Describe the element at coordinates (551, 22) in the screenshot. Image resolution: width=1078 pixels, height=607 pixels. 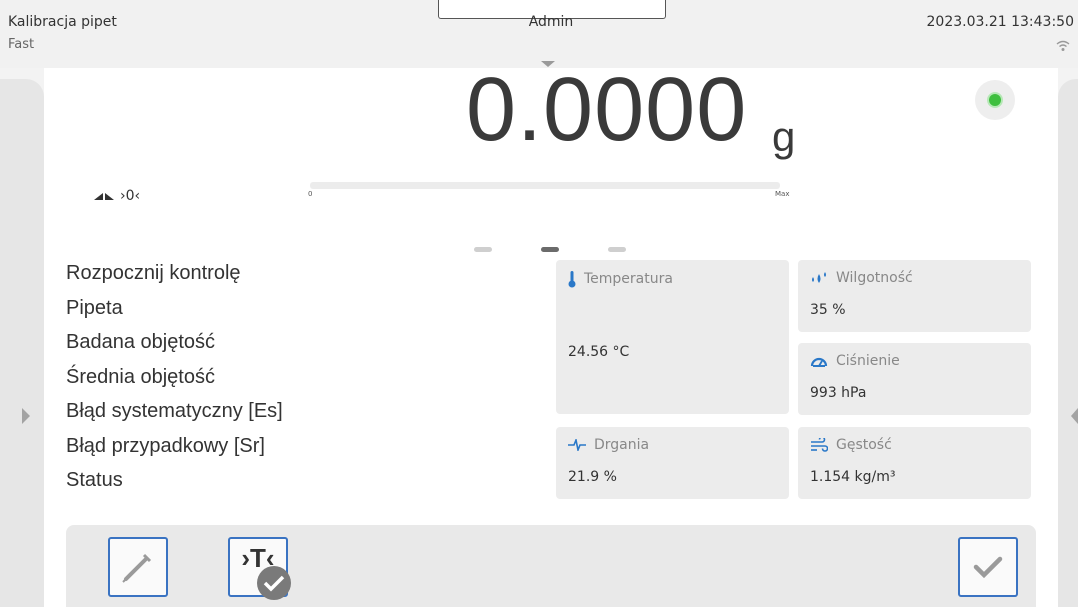
I see `user-name: Admin` at that location.